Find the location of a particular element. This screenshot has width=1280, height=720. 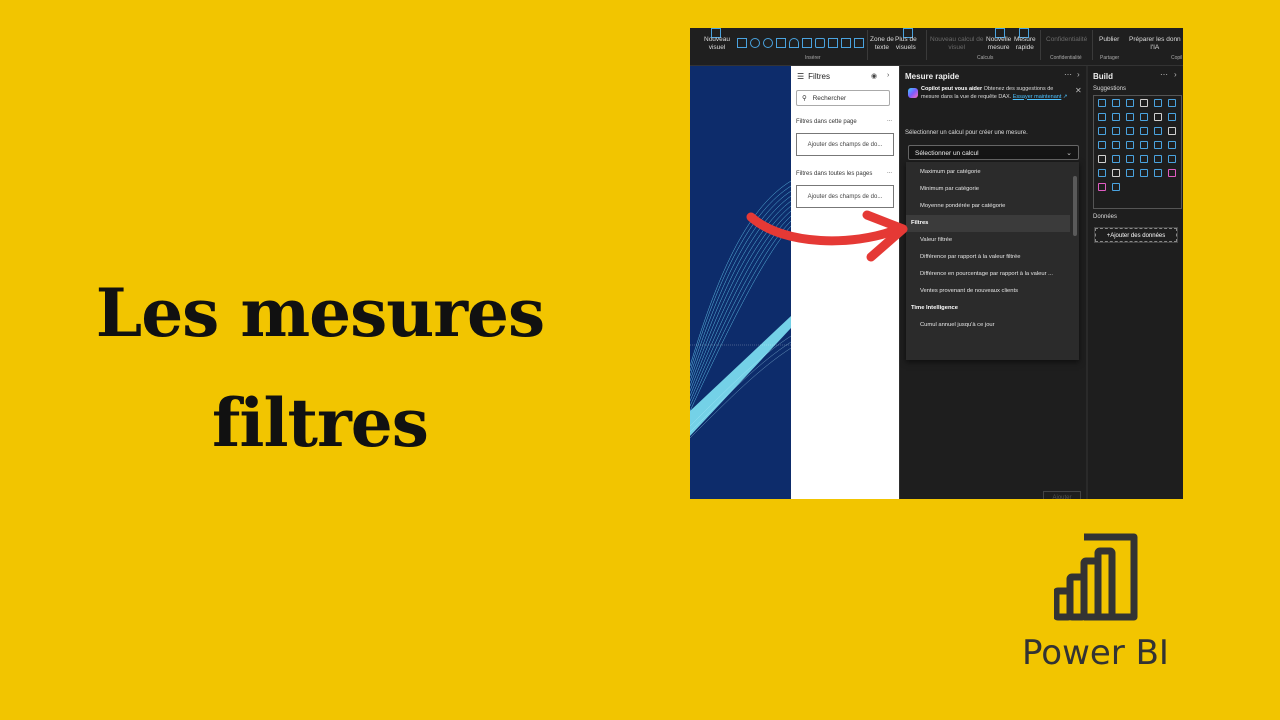

dropdown-scrollbar is located at coordinates (1075, 206).